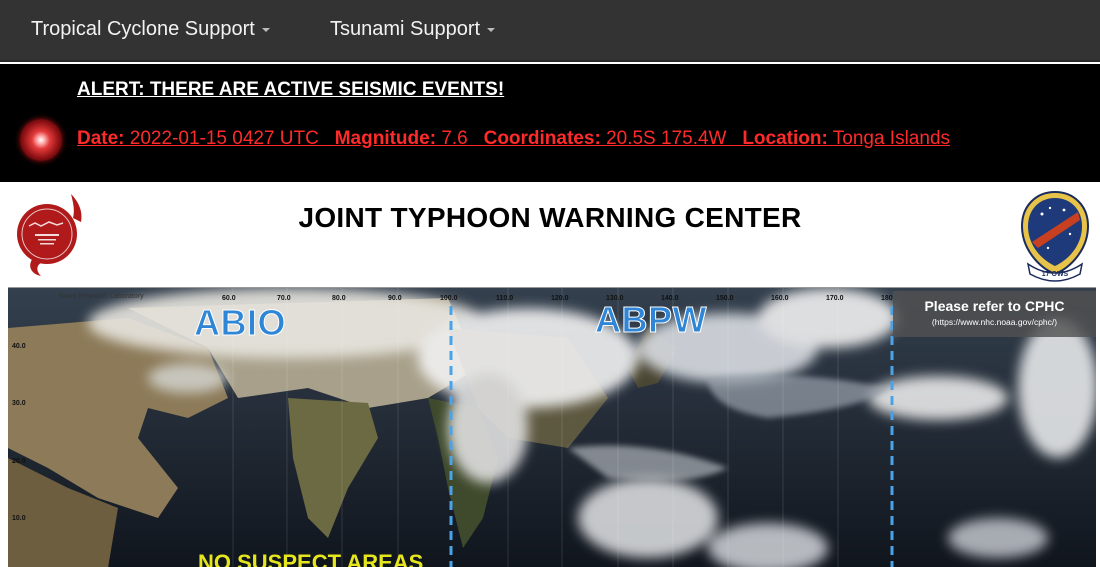  I want to click on nav-tsunami-support: Tsunami Support, so click(413, 30).